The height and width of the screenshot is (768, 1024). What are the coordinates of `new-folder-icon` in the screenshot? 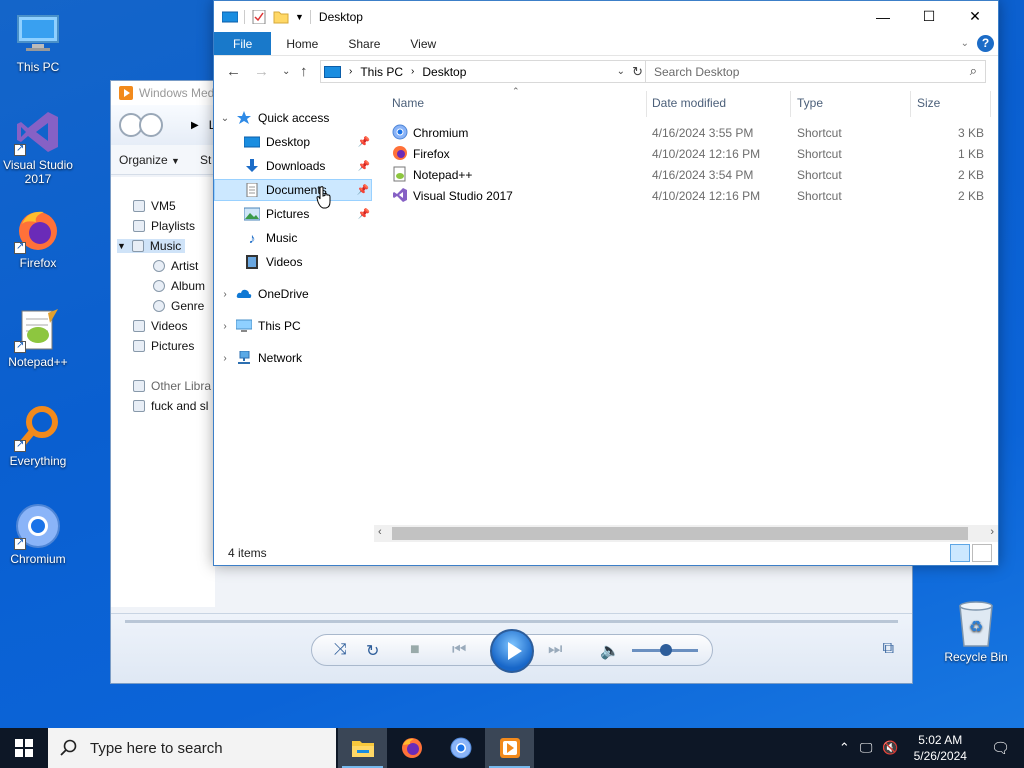 It's located at (281, 17).